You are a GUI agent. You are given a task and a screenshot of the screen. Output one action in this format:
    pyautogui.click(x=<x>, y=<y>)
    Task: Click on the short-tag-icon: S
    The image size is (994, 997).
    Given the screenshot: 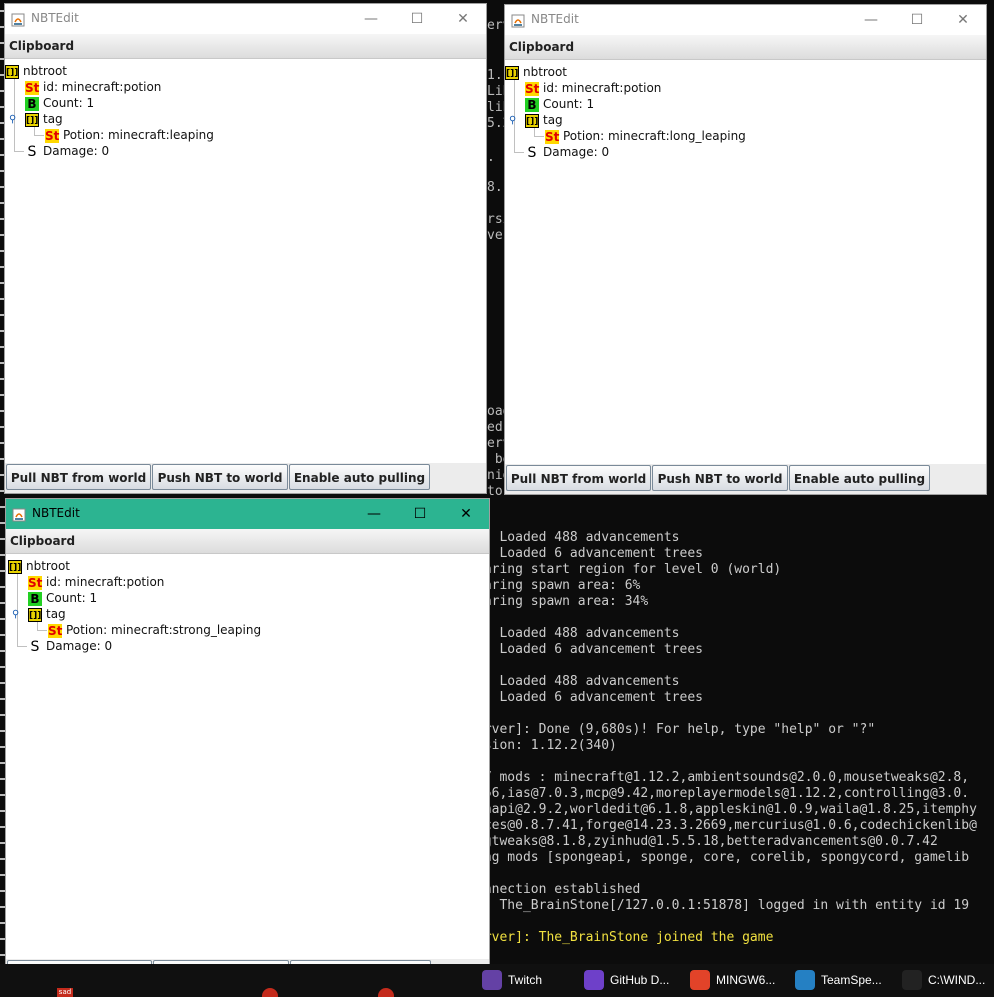 What is the action you would take?
    pyautogui.click(x=35, y=646)
    